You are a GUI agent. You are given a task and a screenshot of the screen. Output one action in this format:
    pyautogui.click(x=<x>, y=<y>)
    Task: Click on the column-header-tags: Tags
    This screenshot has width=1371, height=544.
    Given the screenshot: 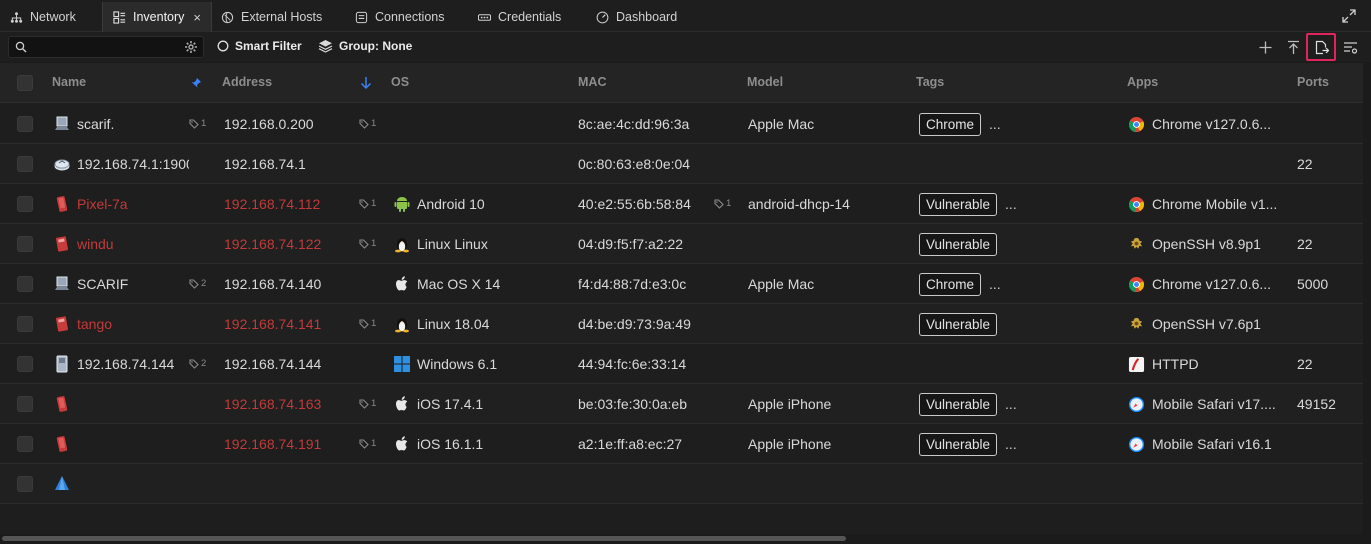 What is the action you would take?
    pyautogui.click(x=930, y=82)
    